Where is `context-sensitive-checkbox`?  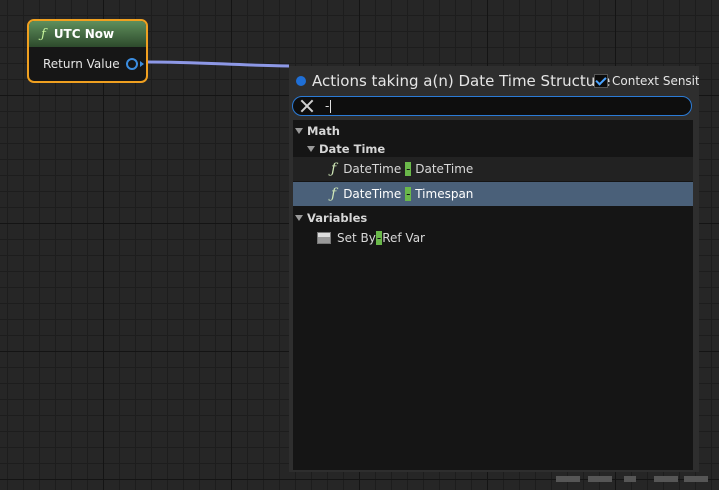 context-sensitive-checkbox is located at coordinates (601, 81).